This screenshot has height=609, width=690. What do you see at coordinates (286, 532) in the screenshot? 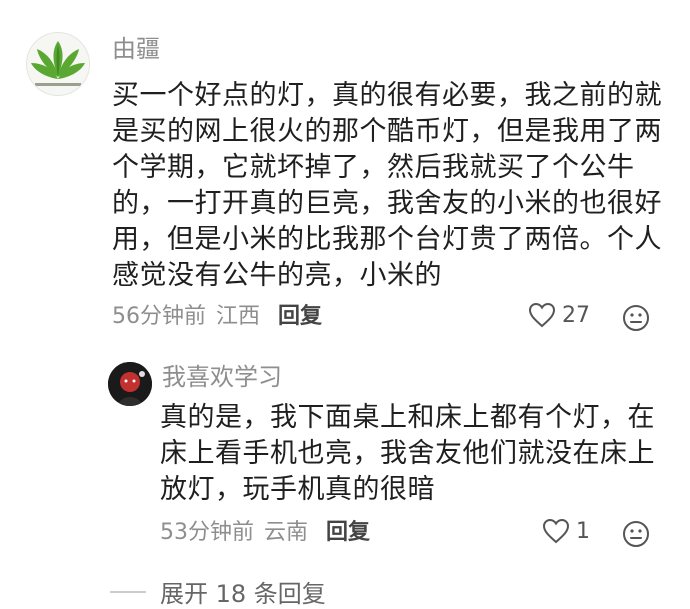
I see `reply-comment-location: 云南` at bounding box center [286, 532].